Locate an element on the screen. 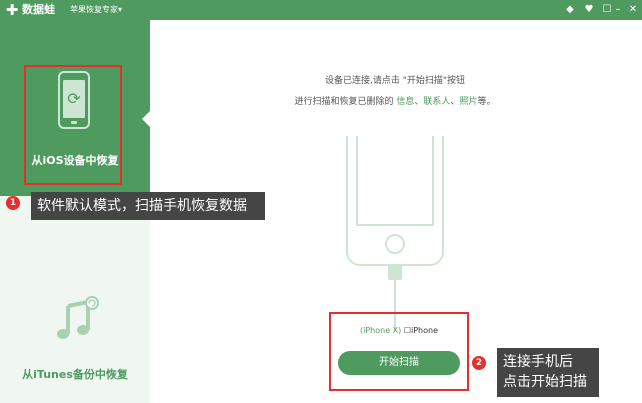 This screenshot has height=403, width=642. instruction-line-2: 进行扫描和恢复已删除的 信息、联系人、照片等。 is located at coordinates (395, 102).